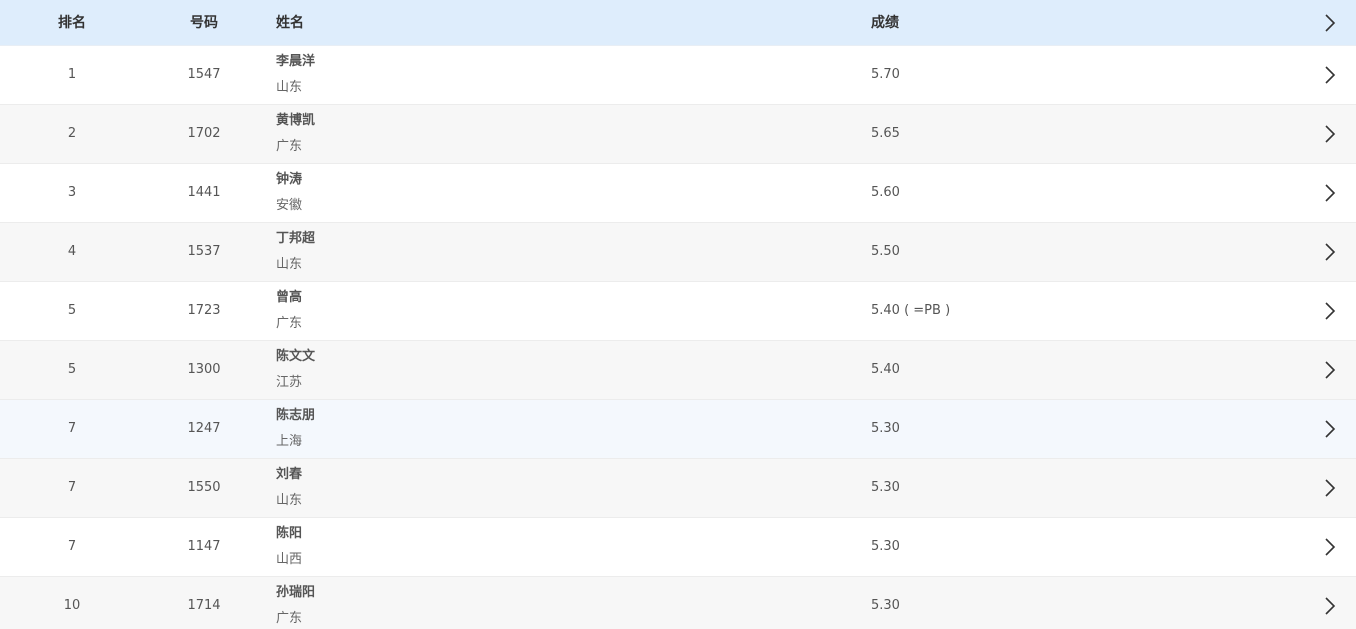  I want to click on name-cell: 李晨洋 山东, so click(295, 75).